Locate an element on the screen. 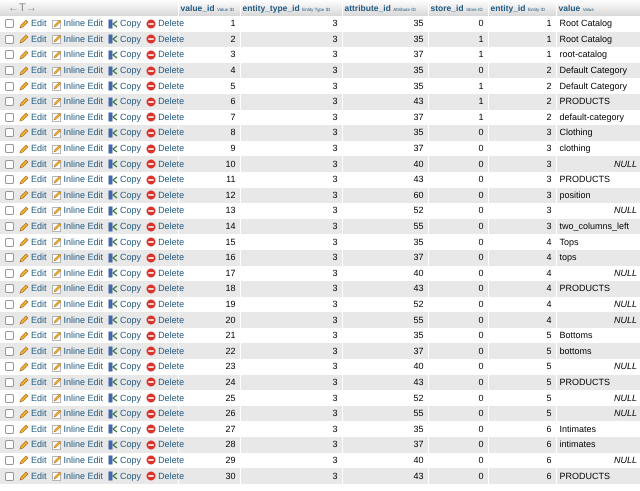  column-sort-link: attribute_id is located at coordinates (367, 7).